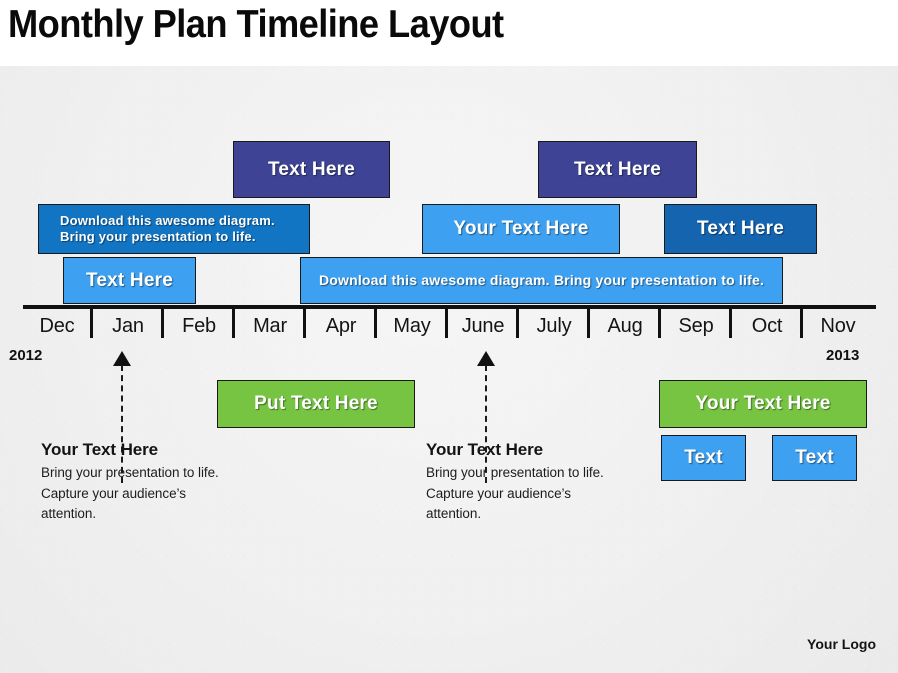 The width and height of the screenshot is (898, 673). I want to click on annotation-jan-line-1: Bring your presentation to life., so click(130, 472).